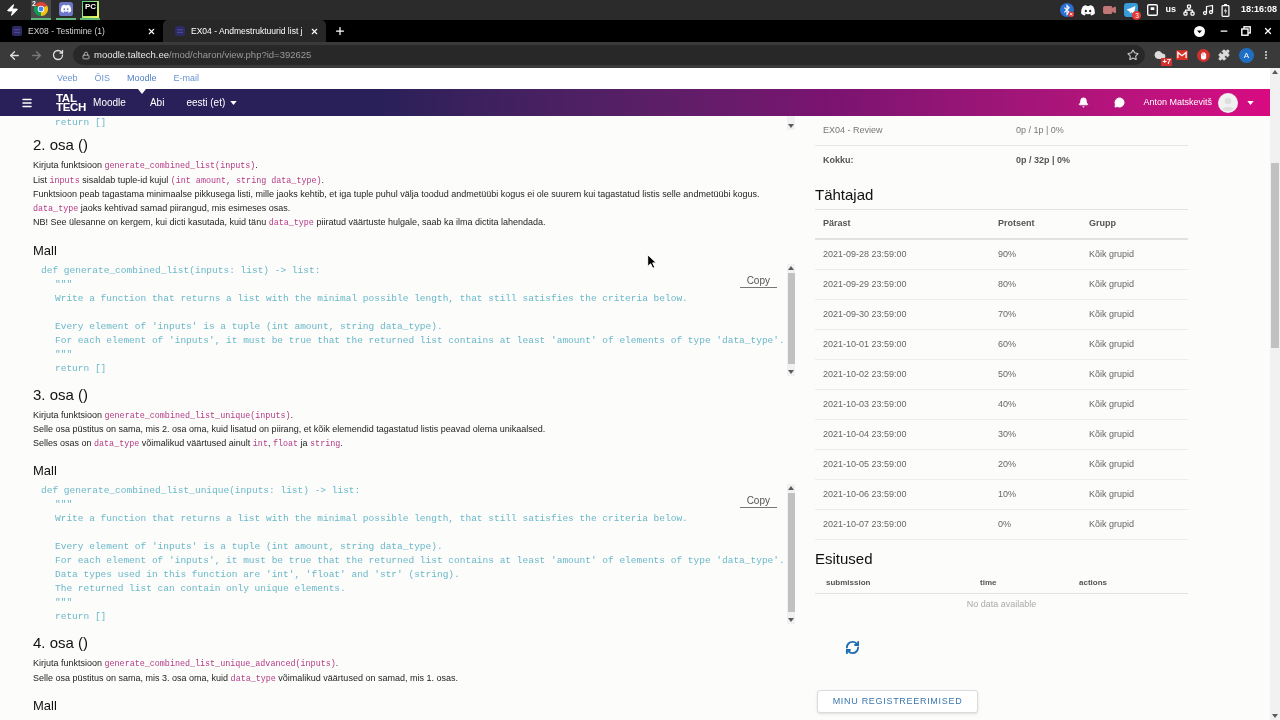 Image resolution: width=1280 pixels, height=720 pixels. I want to click on column-header: Grupp, so click(1102, 224).